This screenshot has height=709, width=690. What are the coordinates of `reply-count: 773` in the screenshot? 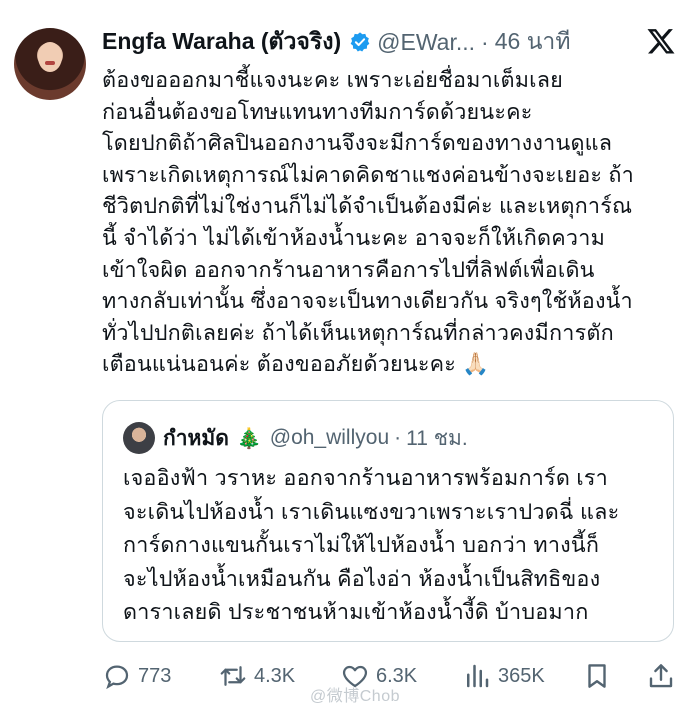 It's located at (155, 675).